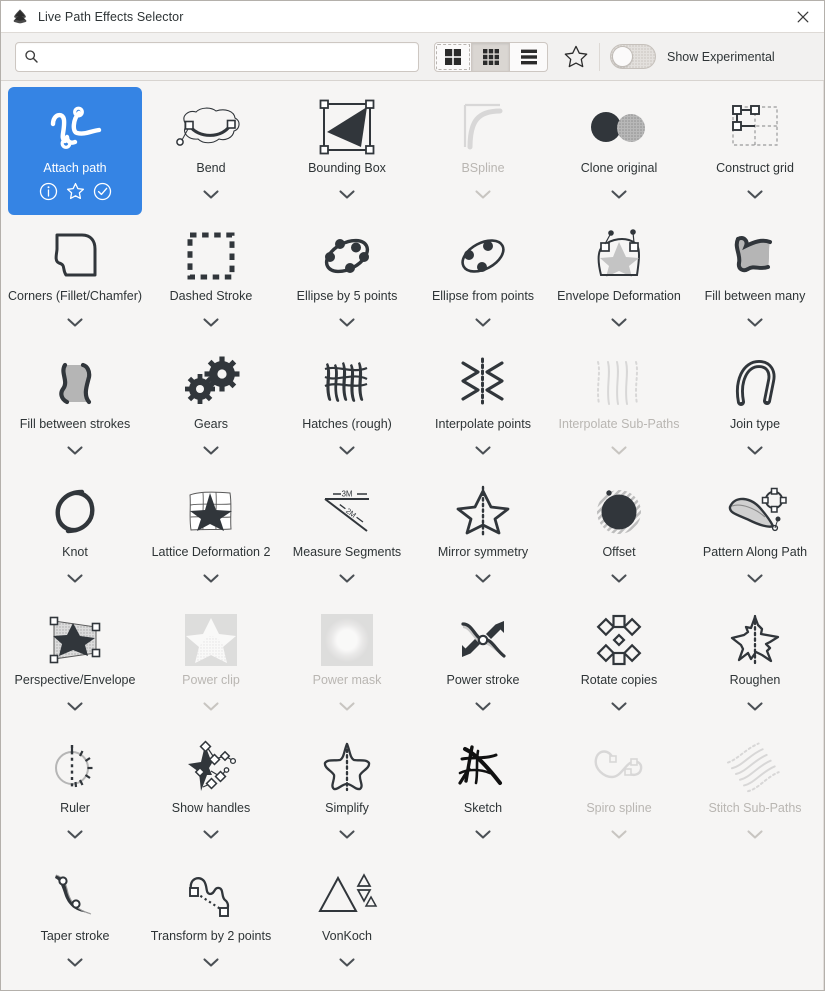 Image resolution: width=825 pixels, height=991 pixels. Describe the element at coordinates (211, 535) in the screenshot. I see `effect-lattice-deformation-2: Lattice Deformation 2` at that location.